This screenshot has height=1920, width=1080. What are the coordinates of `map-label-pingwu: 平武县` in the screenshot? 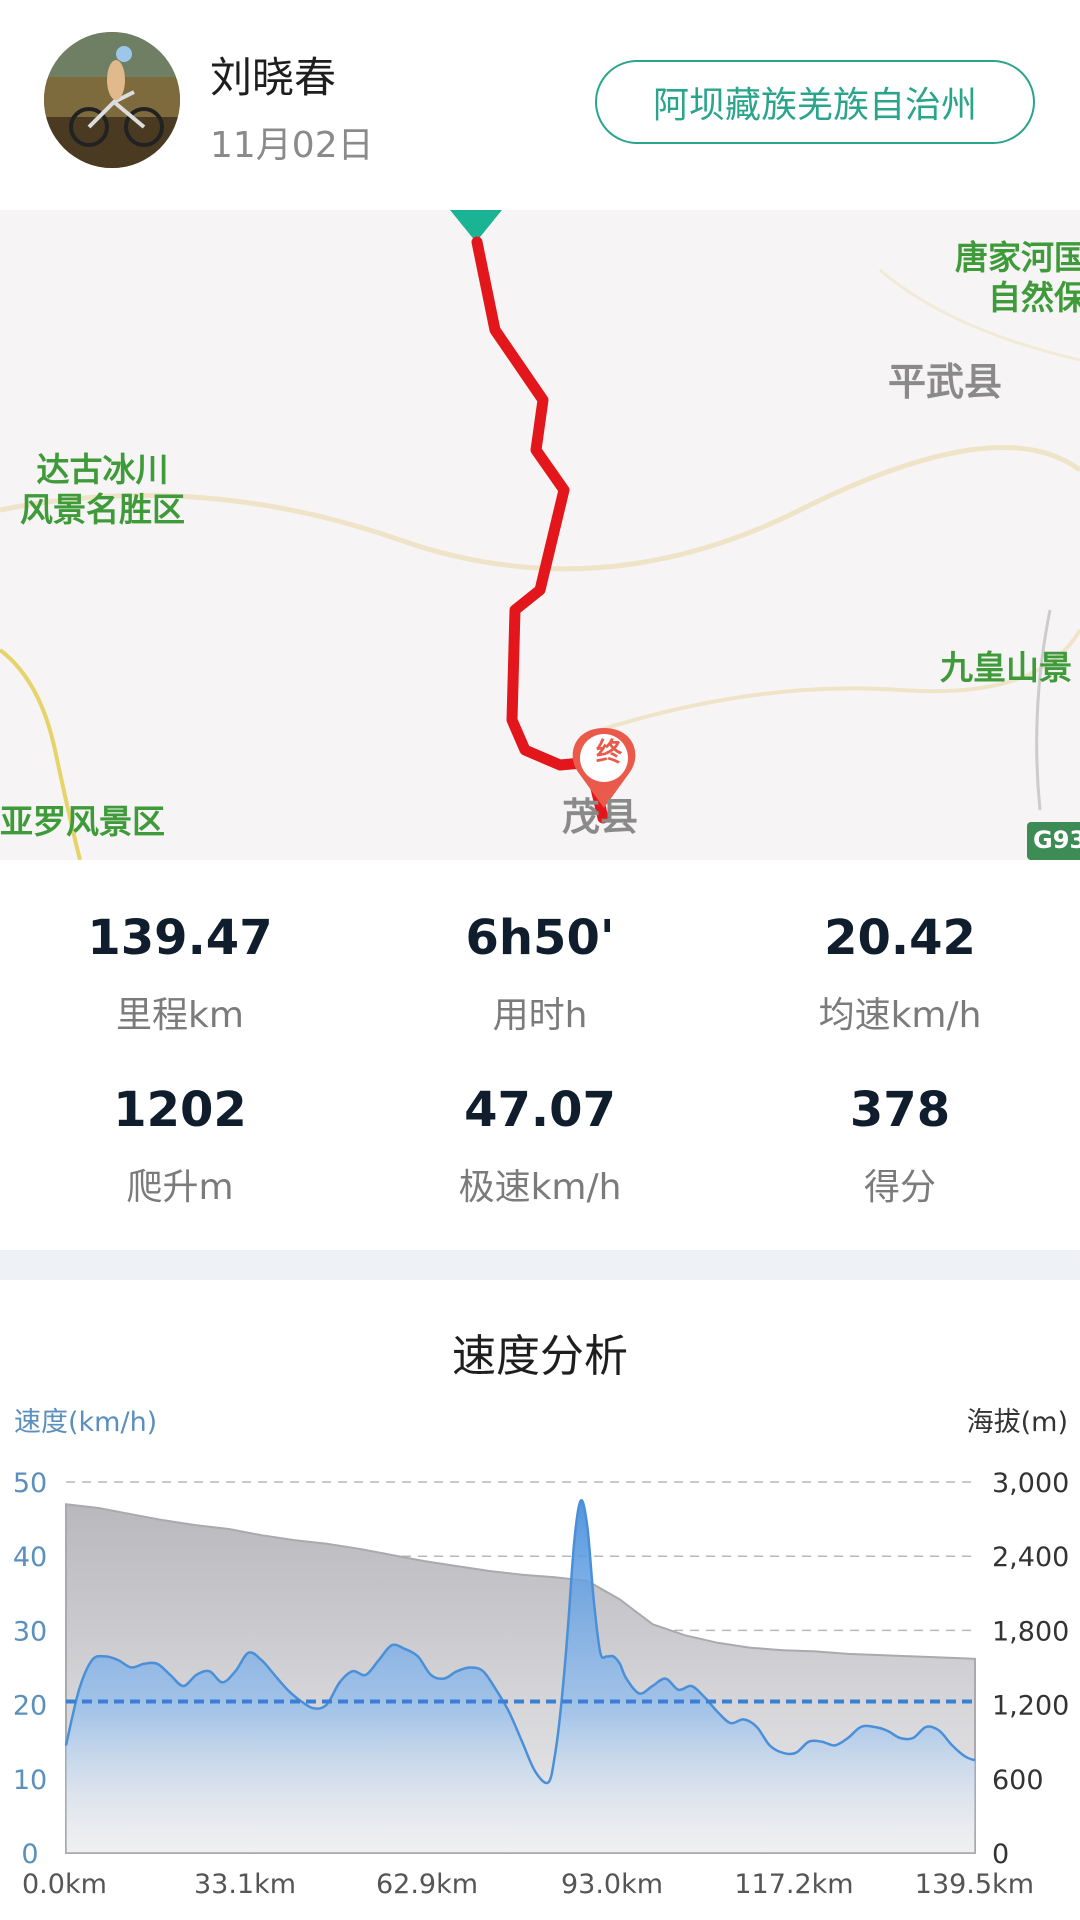 It's located at (945, 383).